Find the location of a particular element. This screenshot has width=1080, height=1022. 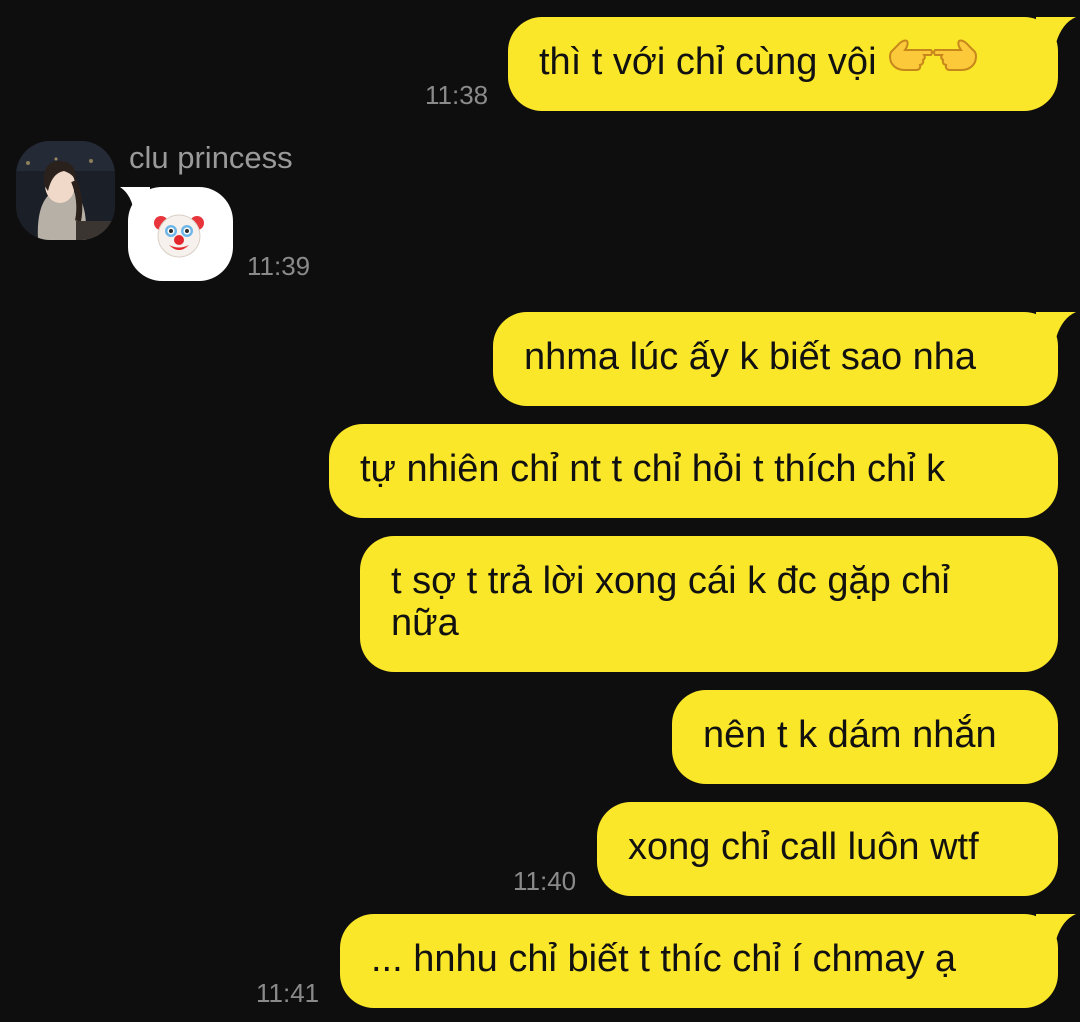

backhand-index-pointing-left-icon is located at coordinates (910, 63).